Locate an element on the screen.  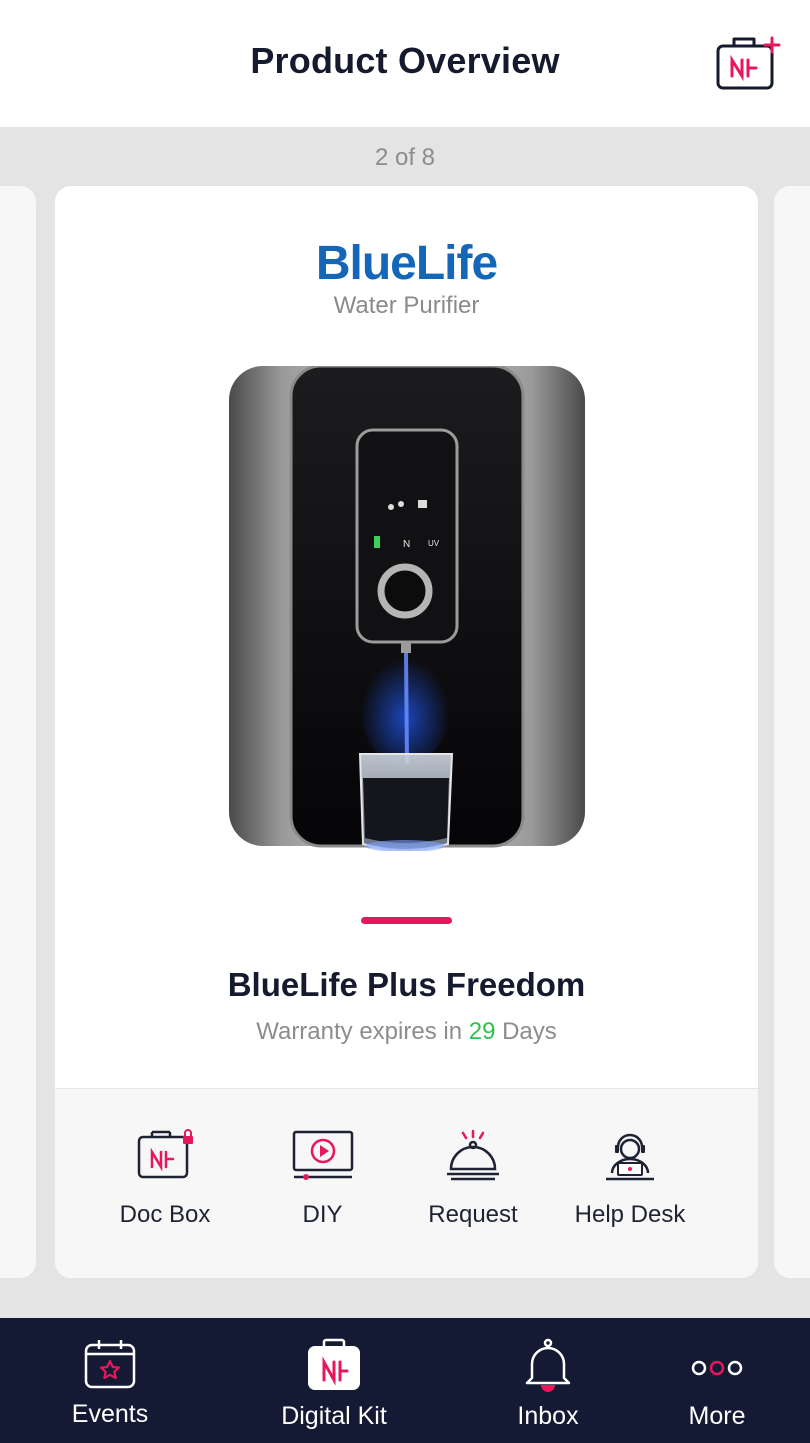
svg-text: N is located at coordinates (406, 544).